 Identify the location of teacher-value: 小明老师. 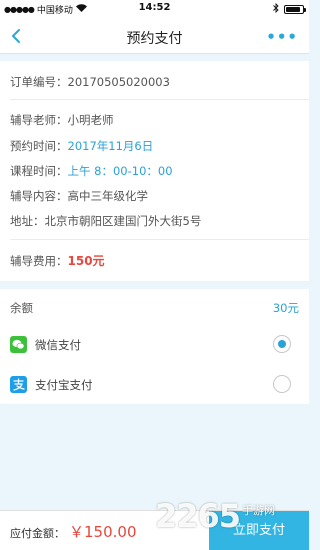
(90, 120).